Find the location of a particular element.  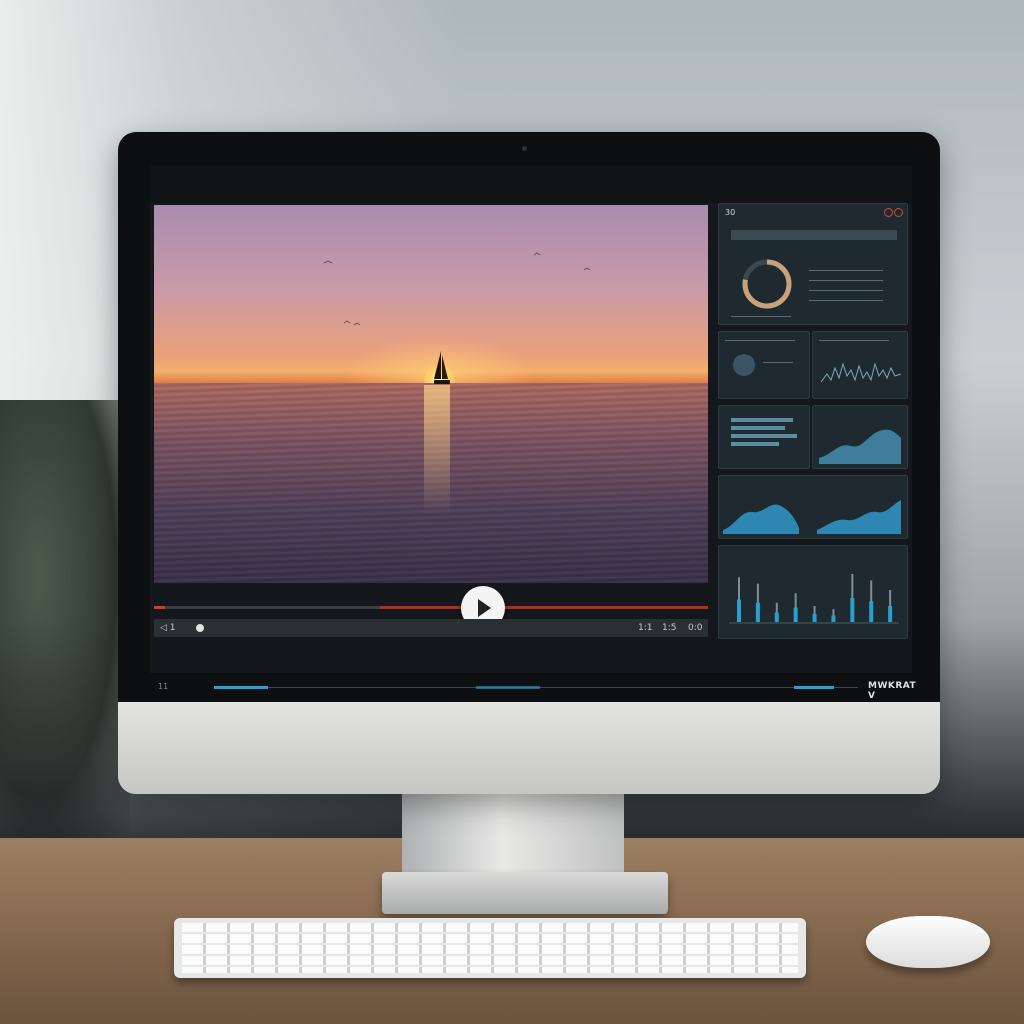

settings-button: 0:0 is located at coordinates (695, 628).